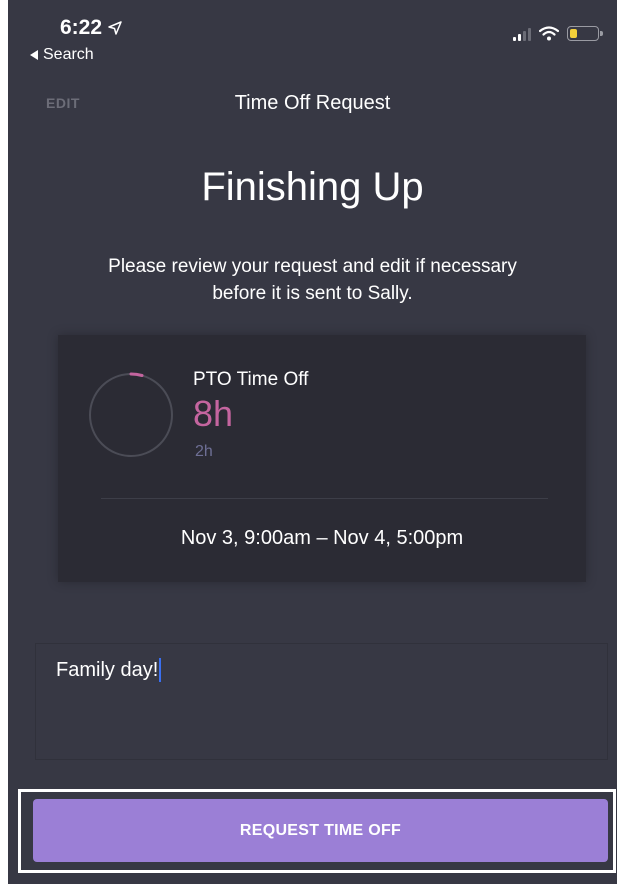  What do you see at coordinates (213, 413) in the screenshot?
I see `hours-requested: 8h` at bounding box center [213, 413].